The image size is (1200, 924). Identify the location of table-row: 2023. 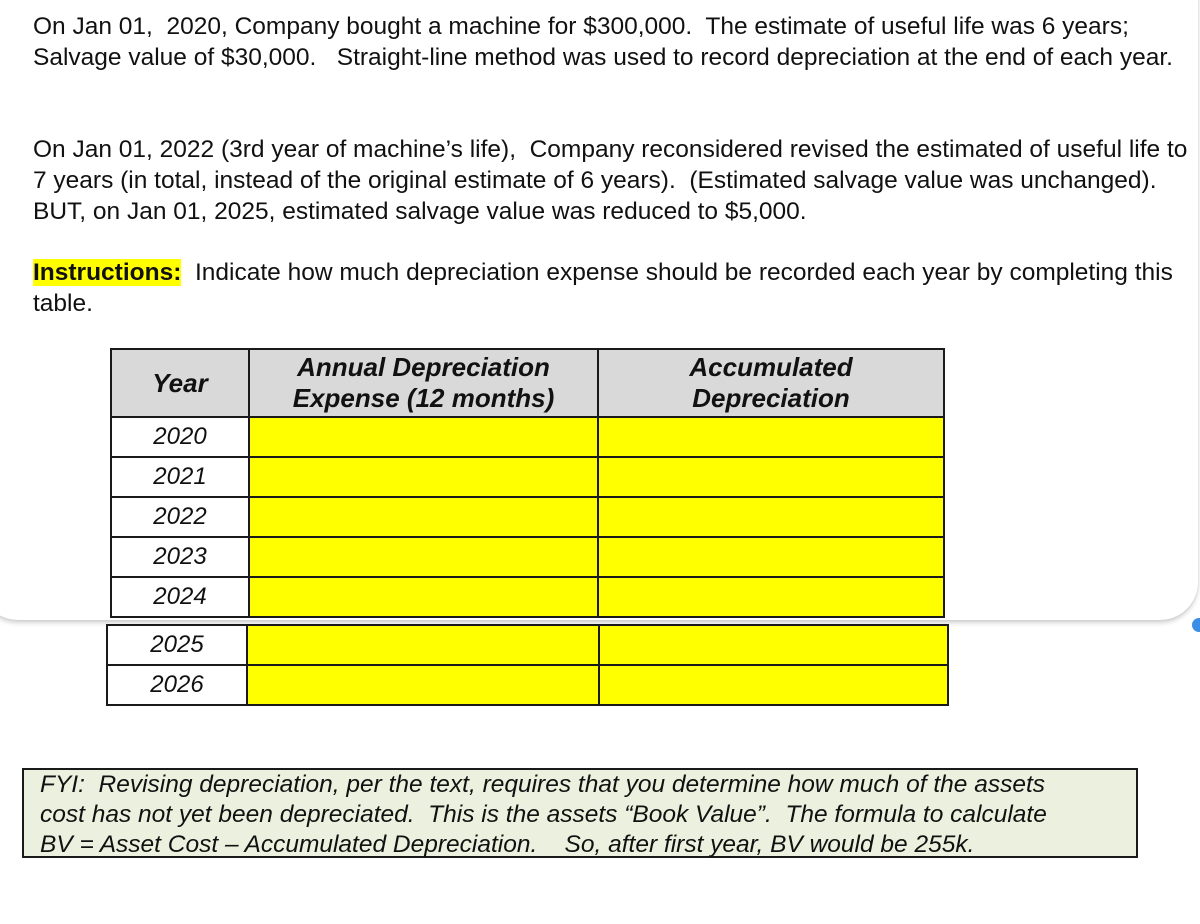
(527, 557).